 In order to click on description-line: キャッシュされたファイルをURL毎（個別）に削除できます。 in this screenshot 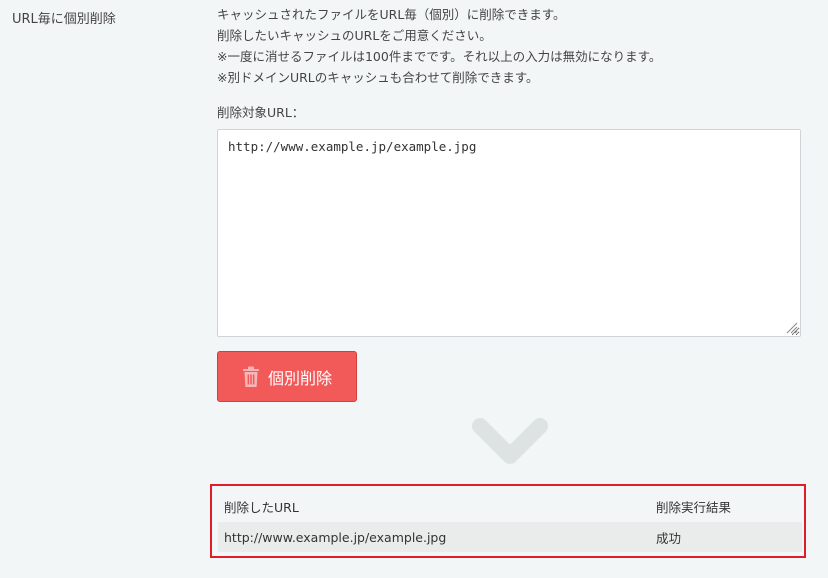, I will do `click(391, 14)`.